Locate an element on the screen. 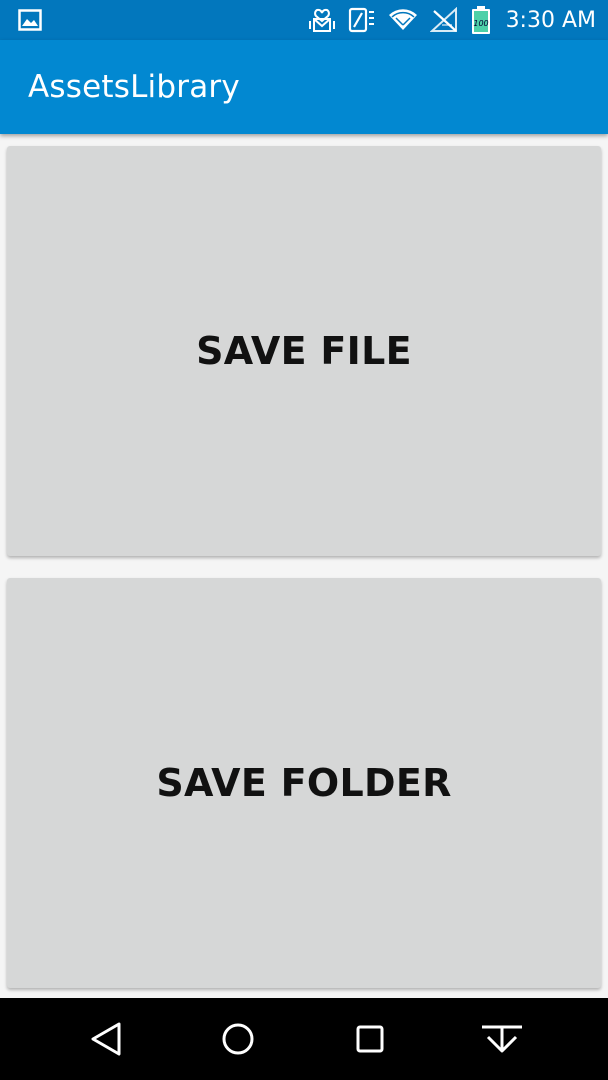  home-button is located at coordinates (238, 1039).